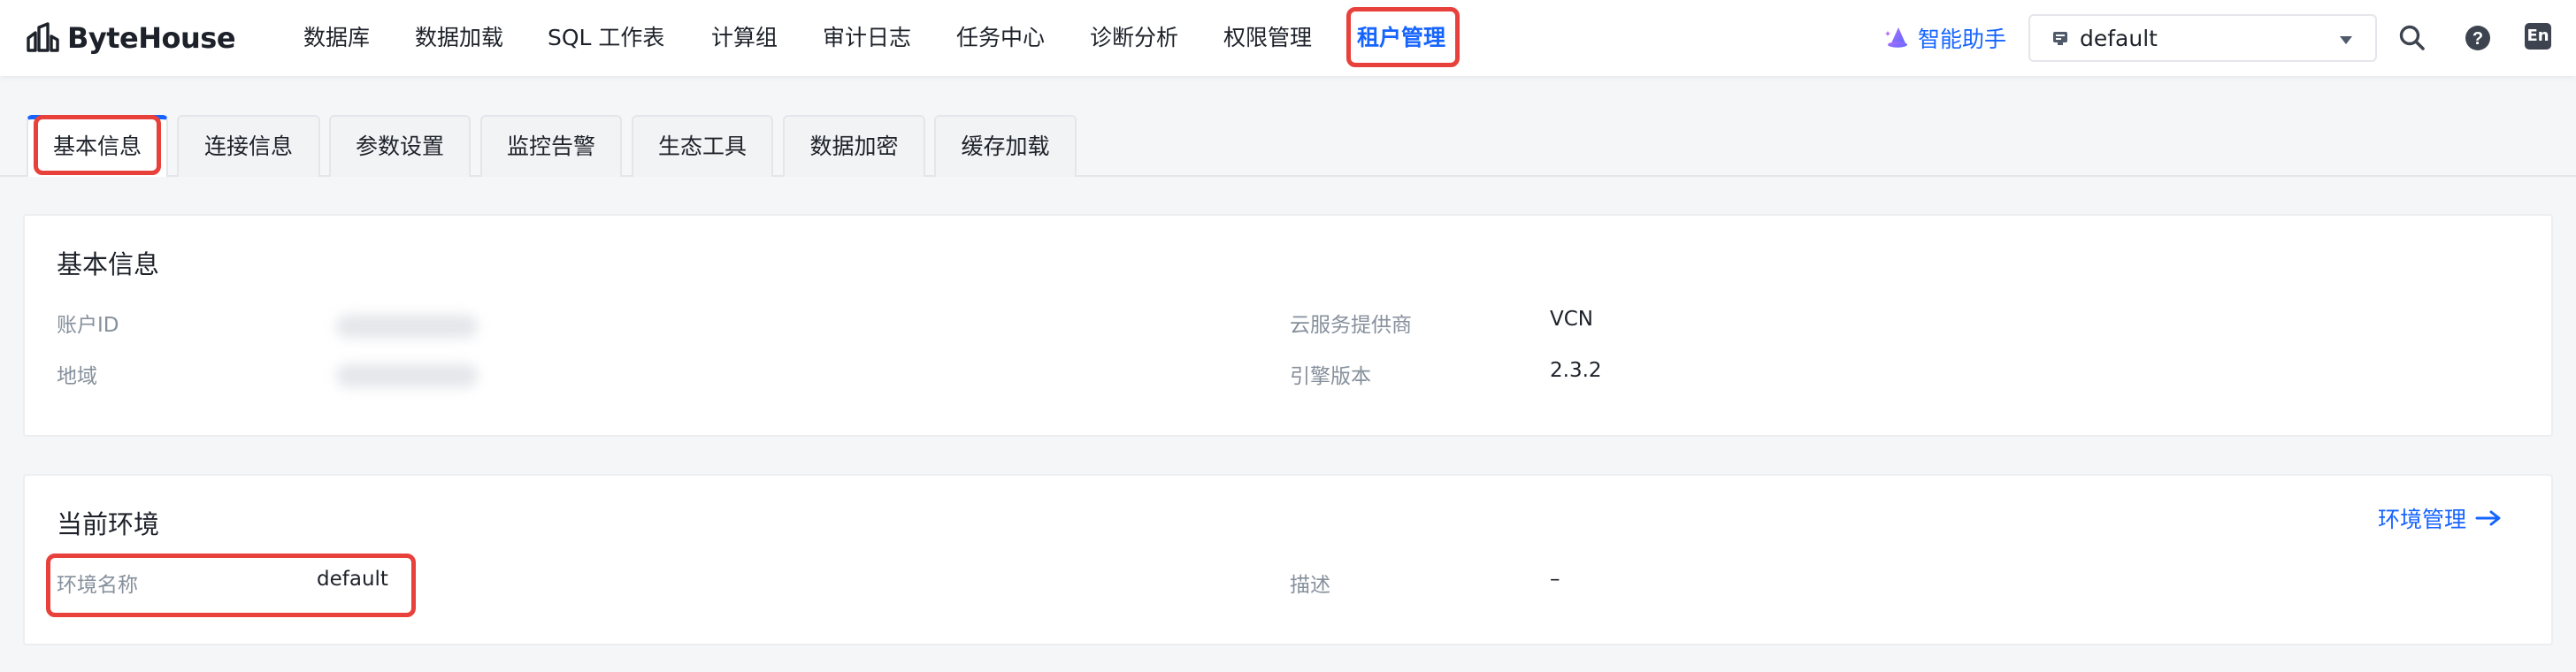 Image resolution: width=2576 pixels, height=672 pixels. I want to click on search-icon, so click(2412, 38).